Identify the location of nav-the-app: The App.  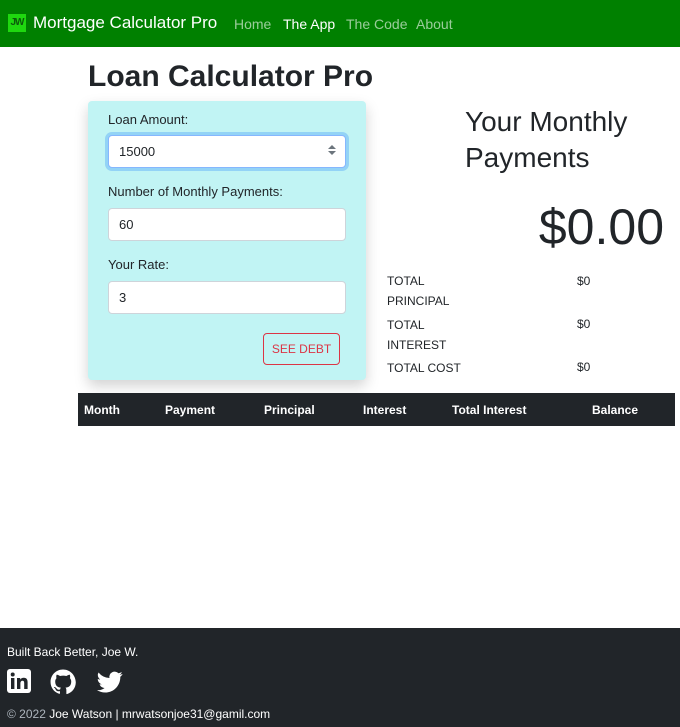
(309, 24).